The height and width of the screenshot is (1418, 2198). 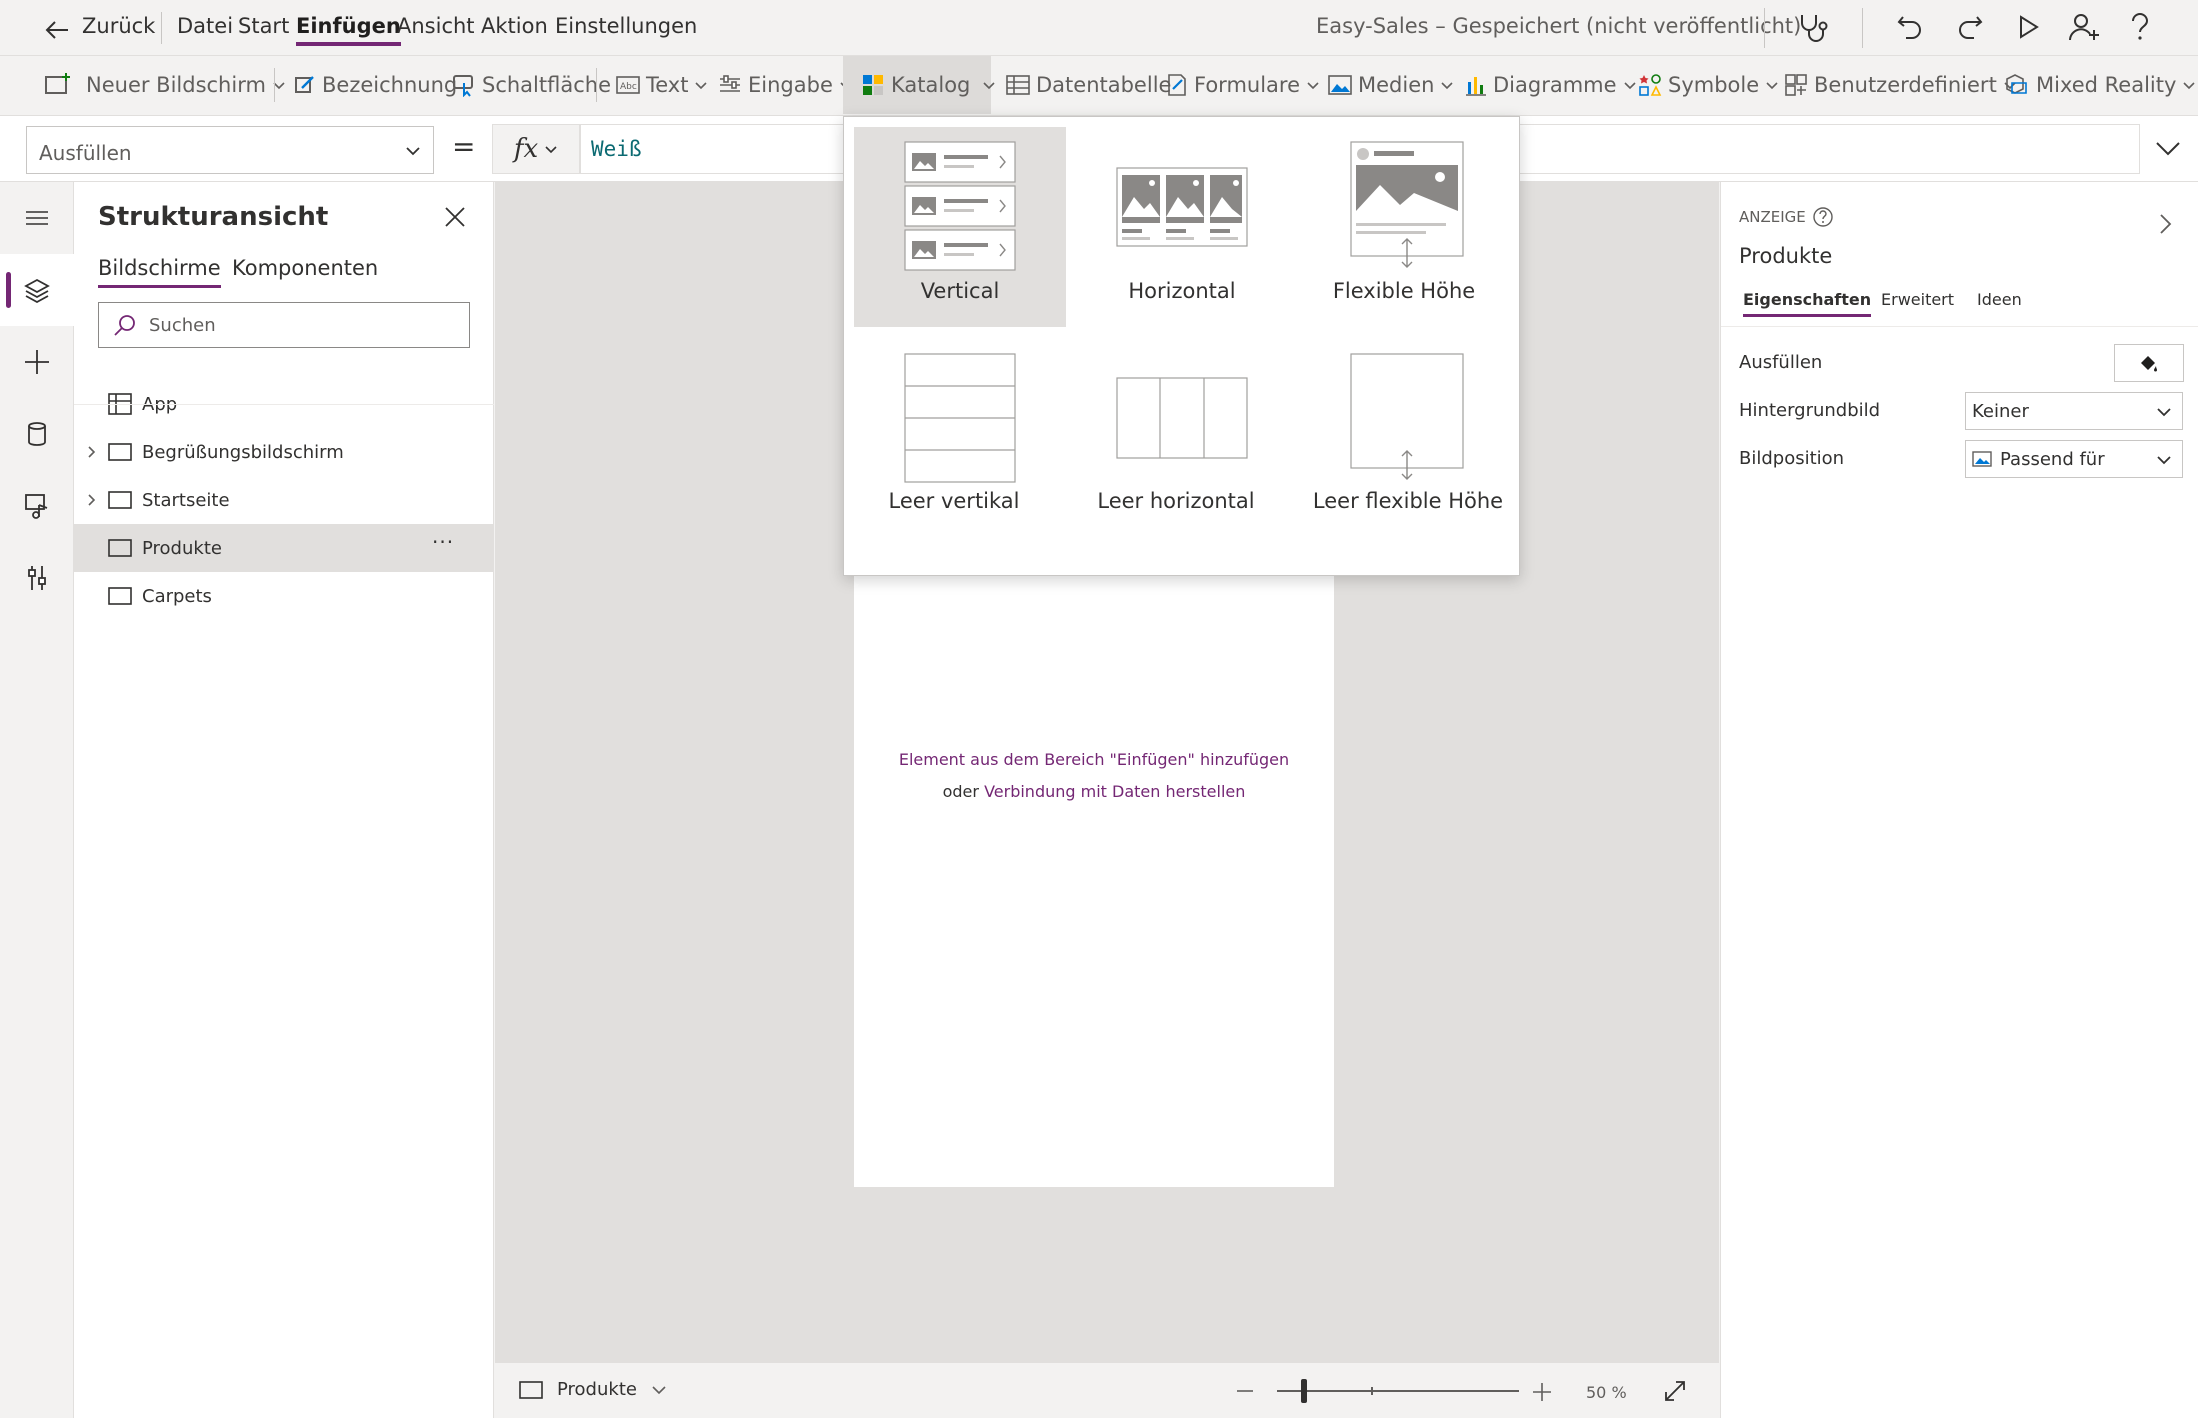 I want to click on info-icon, so click(x=1823, y=217).